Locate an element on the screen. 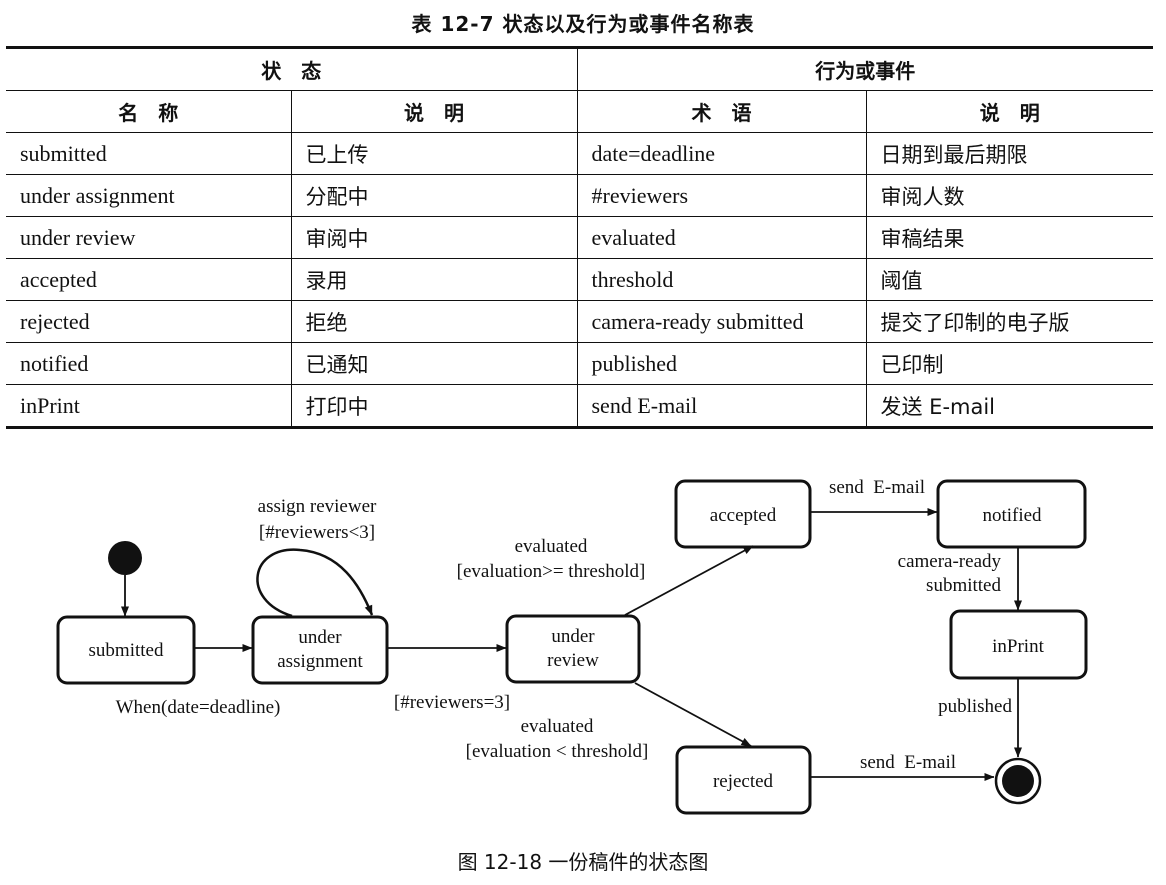 This screenshot has width=1166, height=885. final-state-node is located at coordinates (1018, 781).